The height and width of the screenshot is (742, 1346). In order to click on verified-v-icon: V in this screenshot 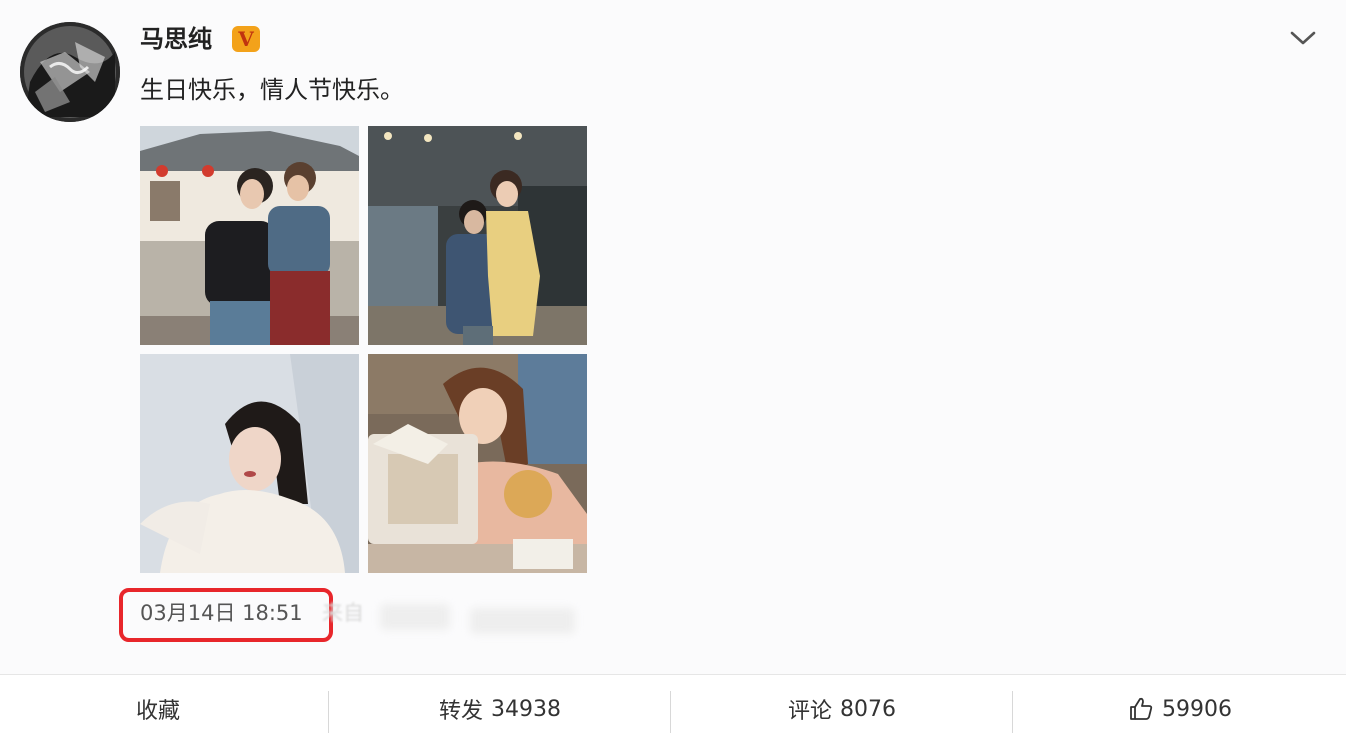, I will do `click(246, 39)`.